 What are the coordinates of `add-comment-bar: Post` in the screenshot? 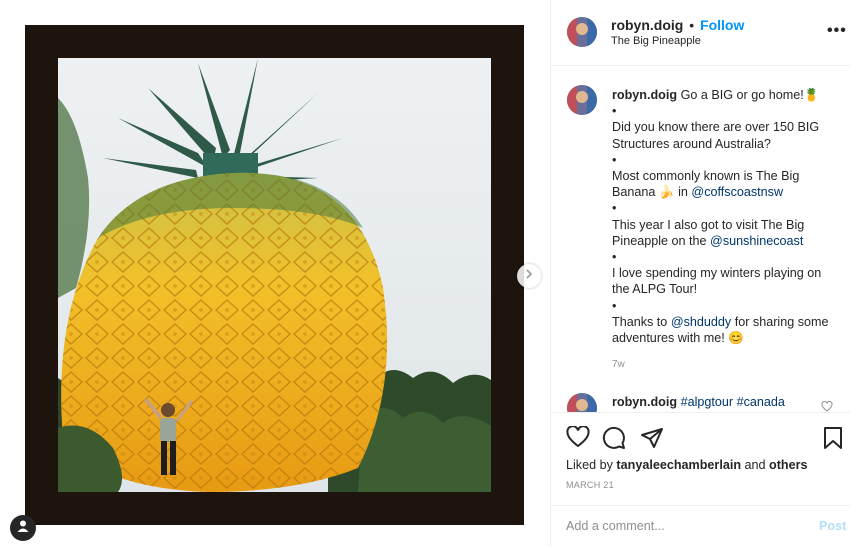 It's located at (700, 526).